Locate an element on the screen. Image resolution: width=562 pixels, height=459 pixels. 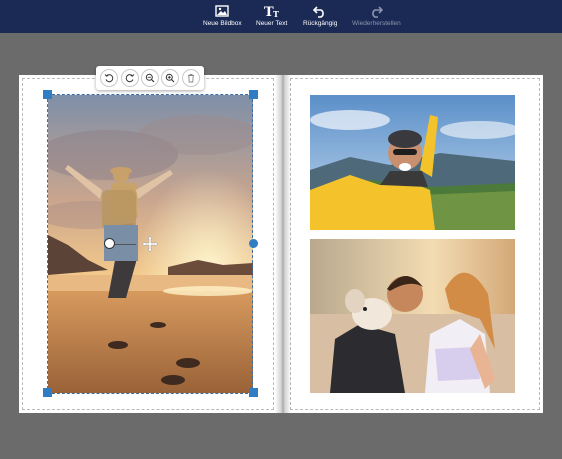
rotate-left-button is located at coordinates (109, 78).